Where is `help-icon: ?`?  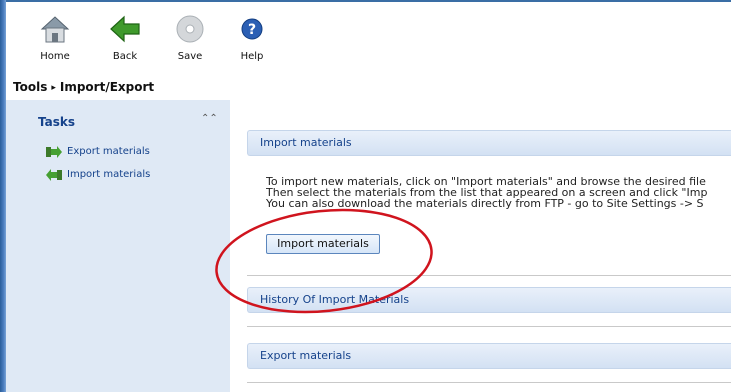
help-icon: ? is located at coordinates (252, 29).